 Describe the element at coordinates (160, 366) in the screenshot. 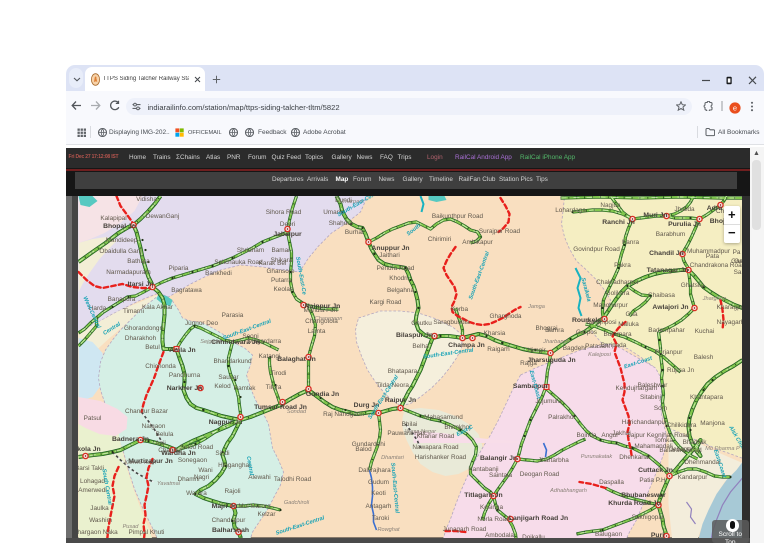

I see `svg-text: Chichonda` at that location.